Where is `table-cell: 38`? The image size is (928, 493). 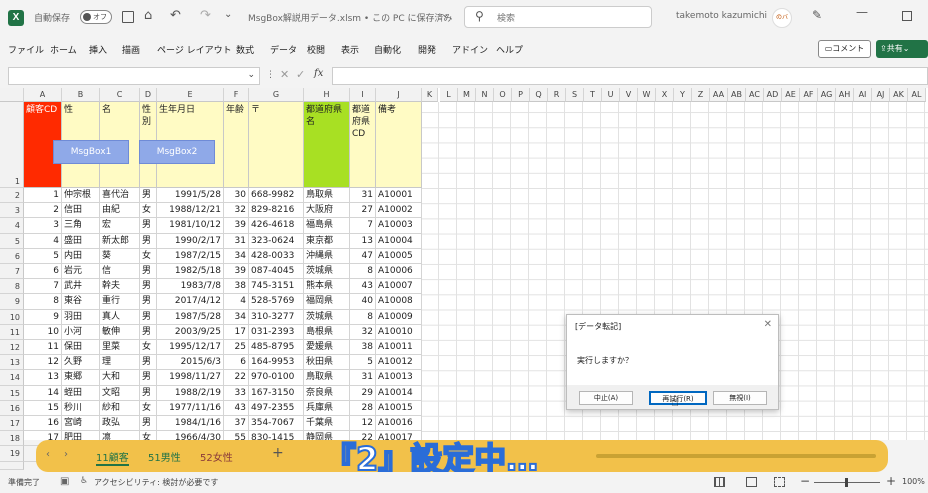
table-cell: 38 is located at coordinates (363, 348).